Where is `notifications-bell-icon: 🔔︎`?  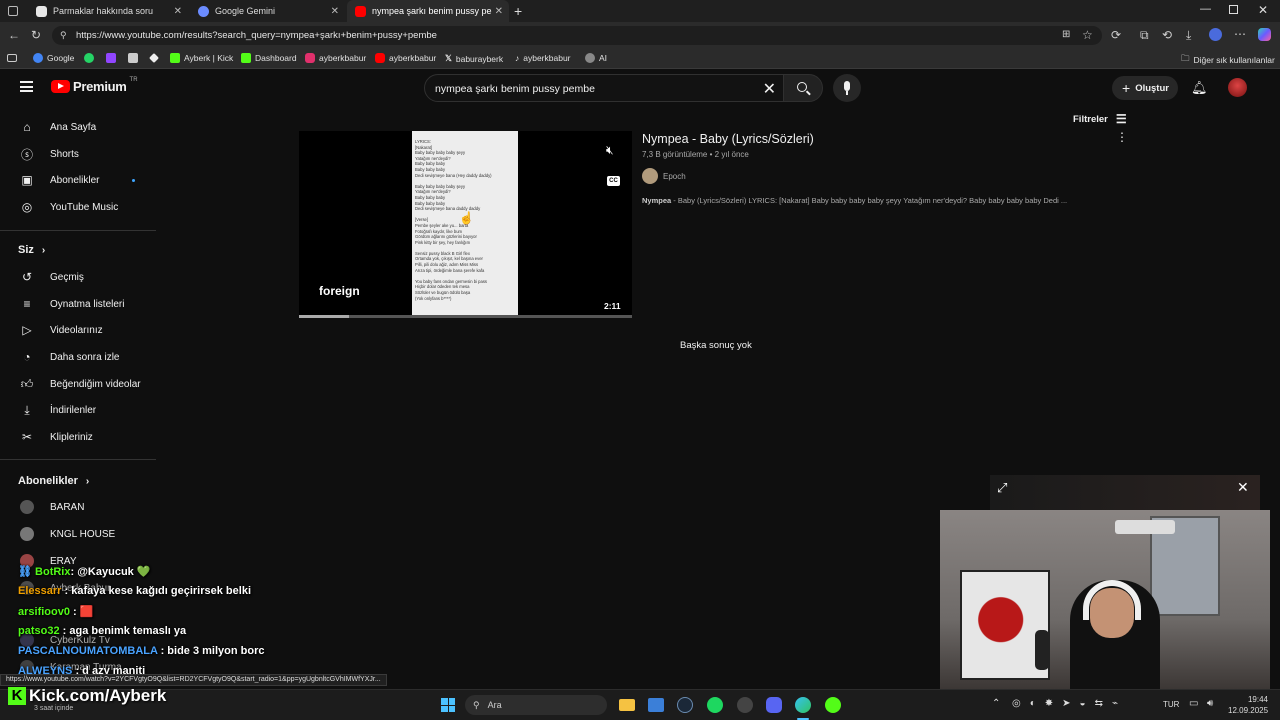
notifications-bell-icon: 🔔︎ is located at coordinates (1199, 88).